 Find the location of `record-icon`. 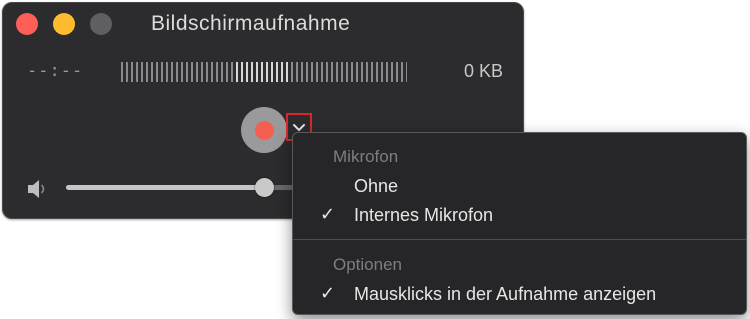

record-icon is located at coordinates (264, 130).